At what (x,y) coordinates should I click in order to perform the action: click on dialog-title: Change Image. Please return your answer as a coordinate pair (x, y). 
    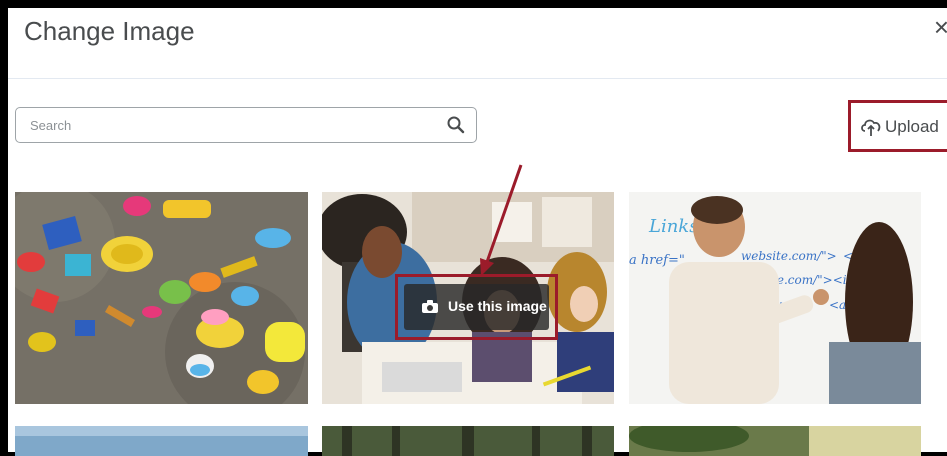
    Looking at the image, I should click on (109, 31).